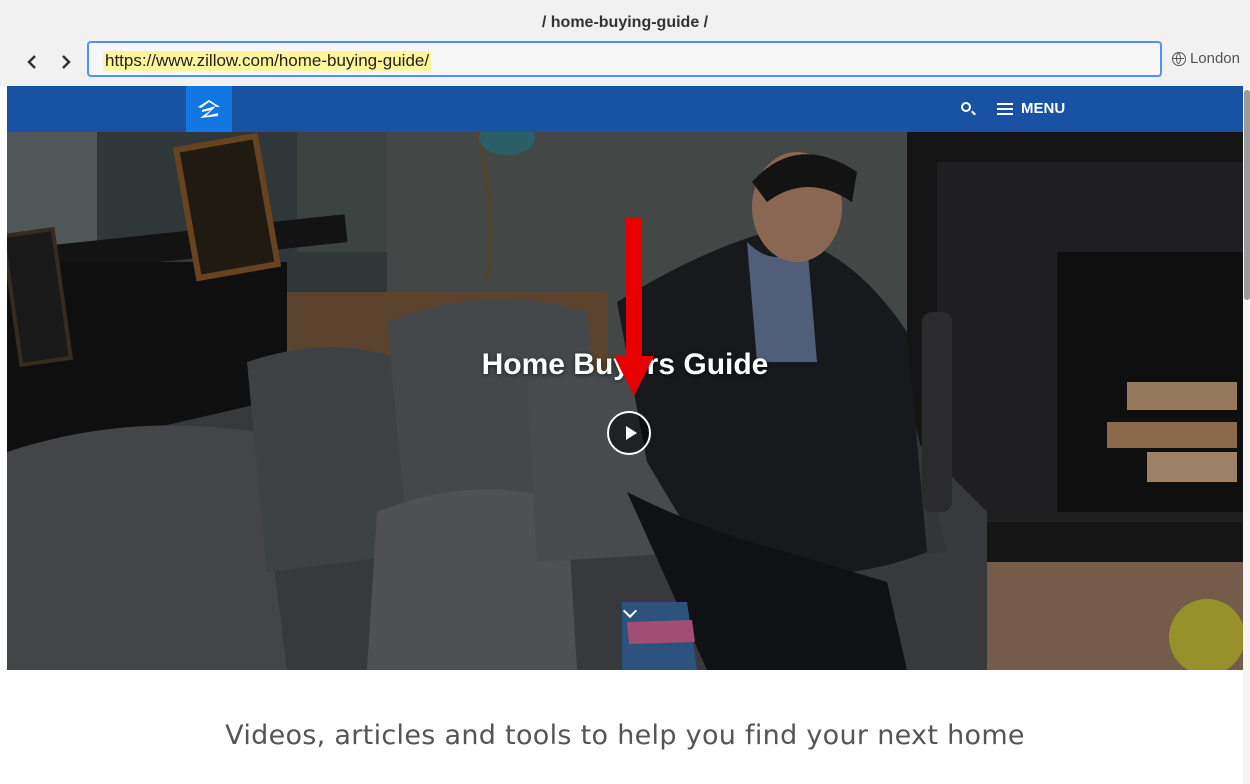 Image resolution: width=1250 pixels, height=784 pixels. I want to click on window-title: / home-buying-guide /, so click(625, 22).